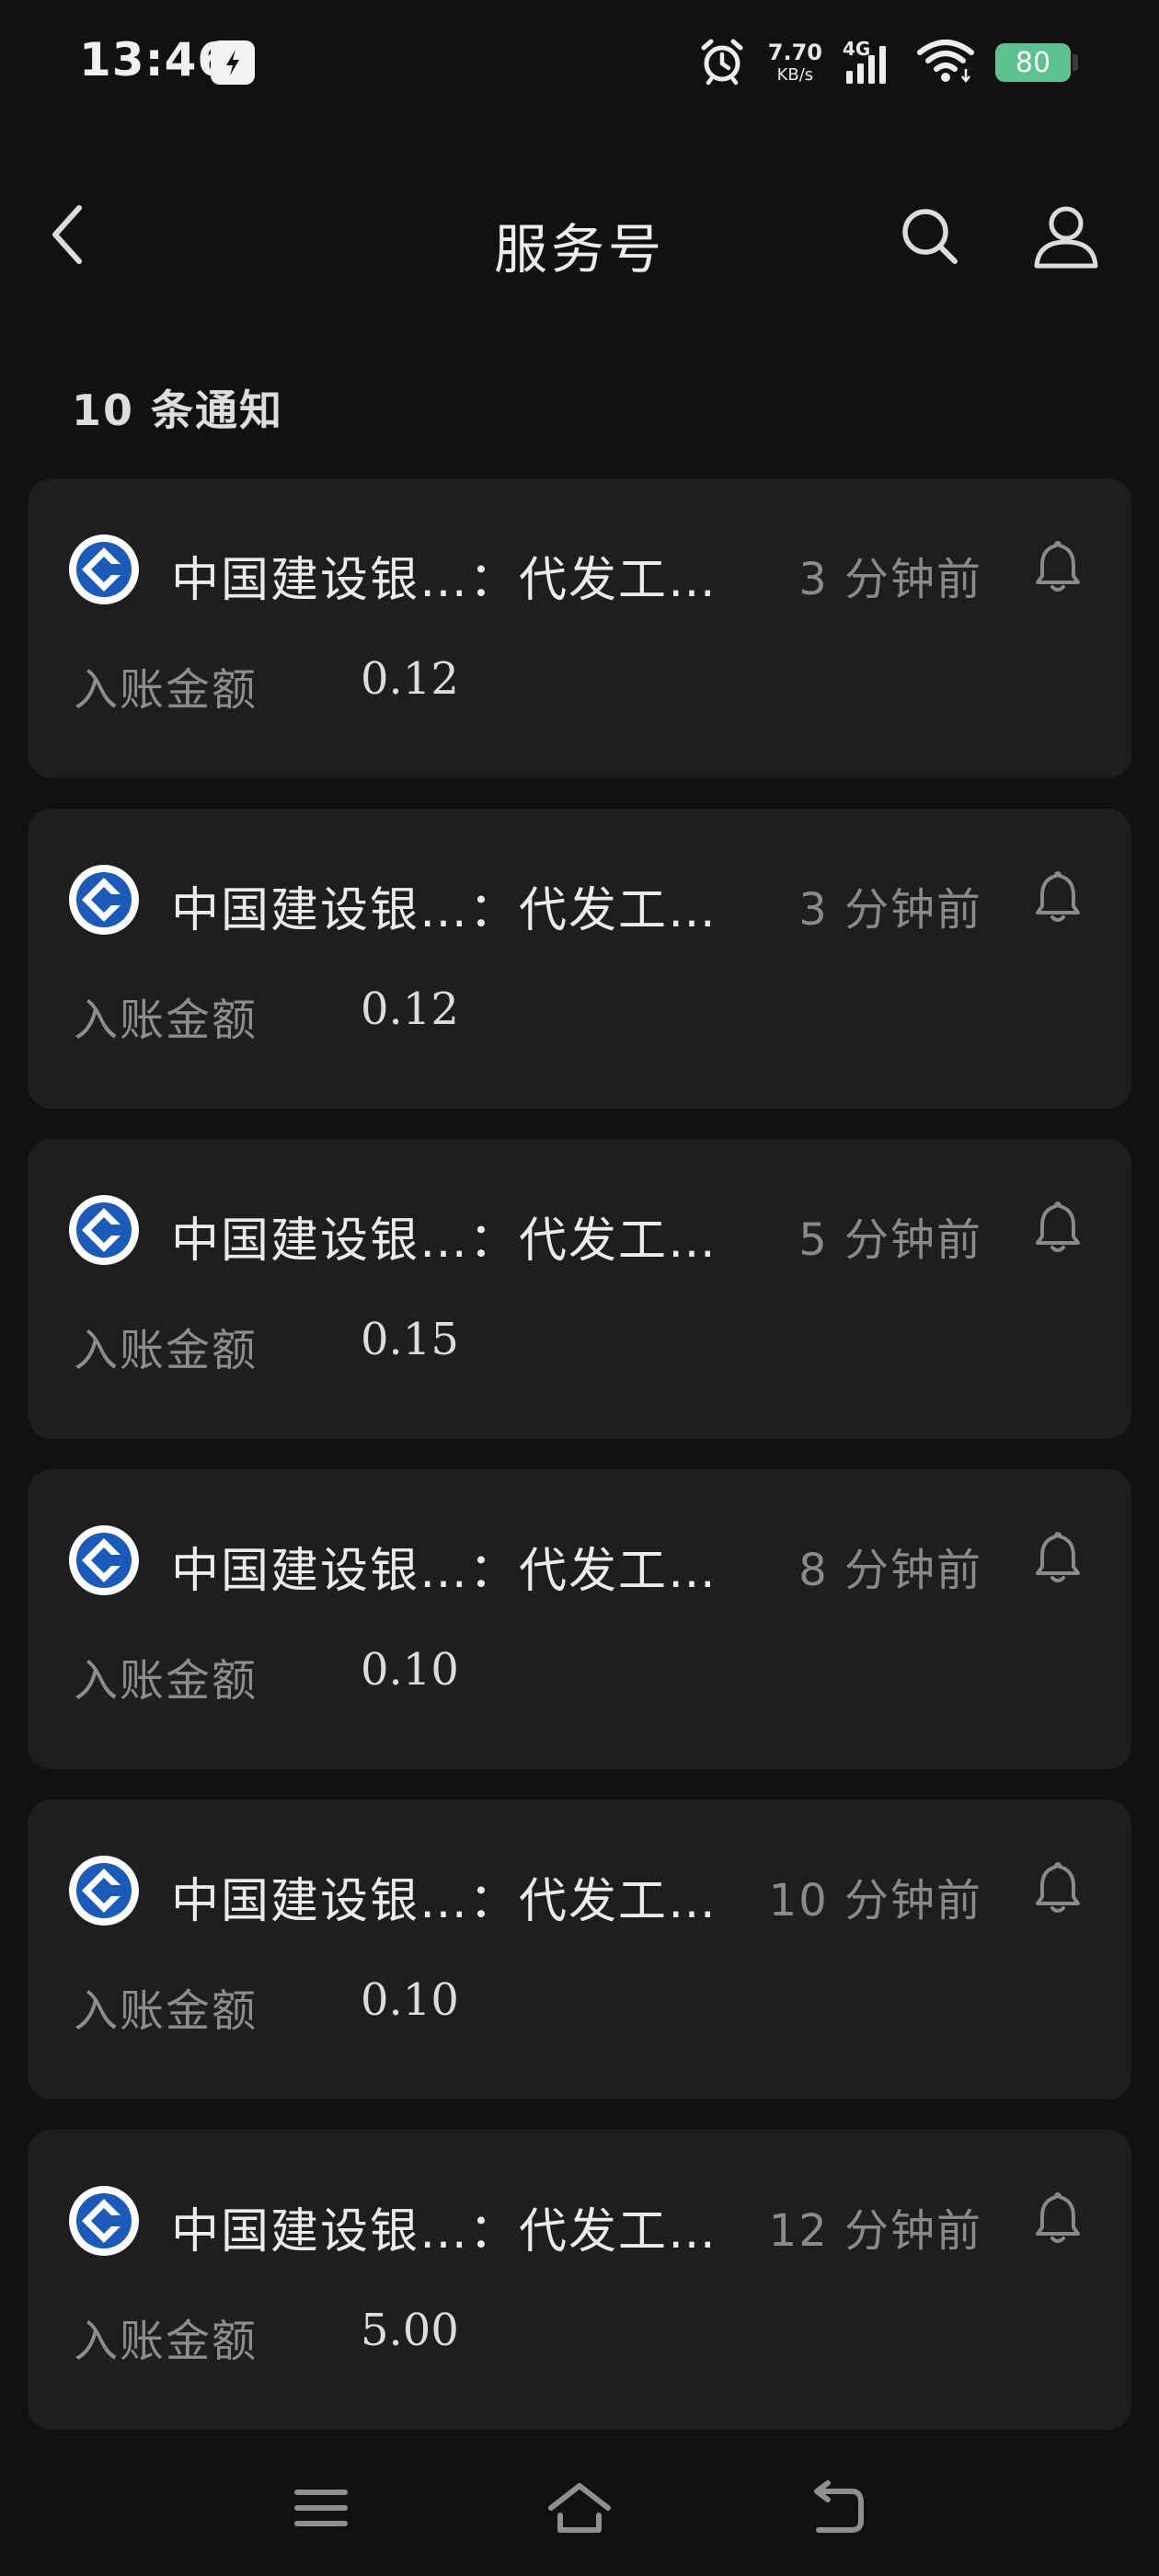 The width and height of the screenshot is (1159, 2576). Describe the element at coordinates (722, 62) in the screenshot. I see `alarm-icon` at that location.